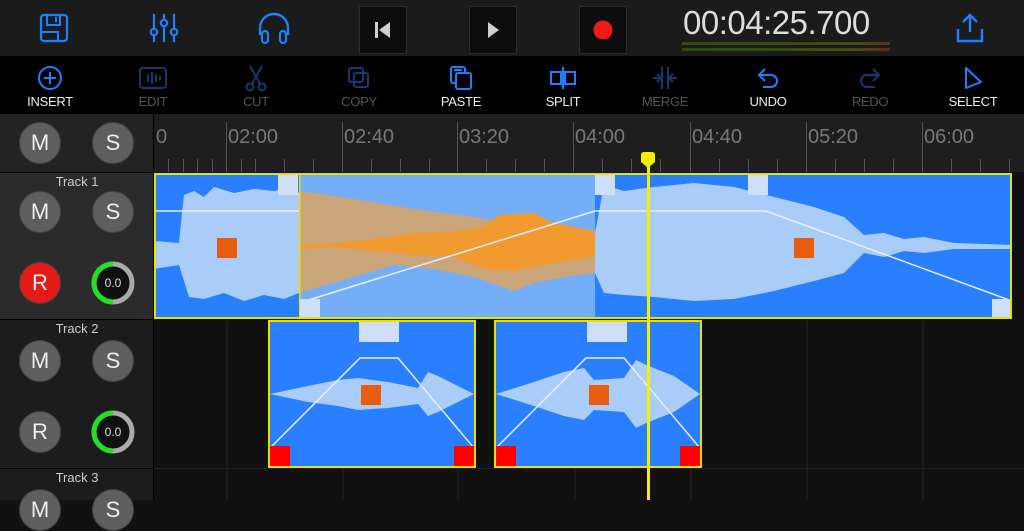 This screenshot has height=531, width=1024. What do you see at coordinates (758, 185) in the screenshot?
I see `track-1-envelope-handle` at bounding box center [758, 185].